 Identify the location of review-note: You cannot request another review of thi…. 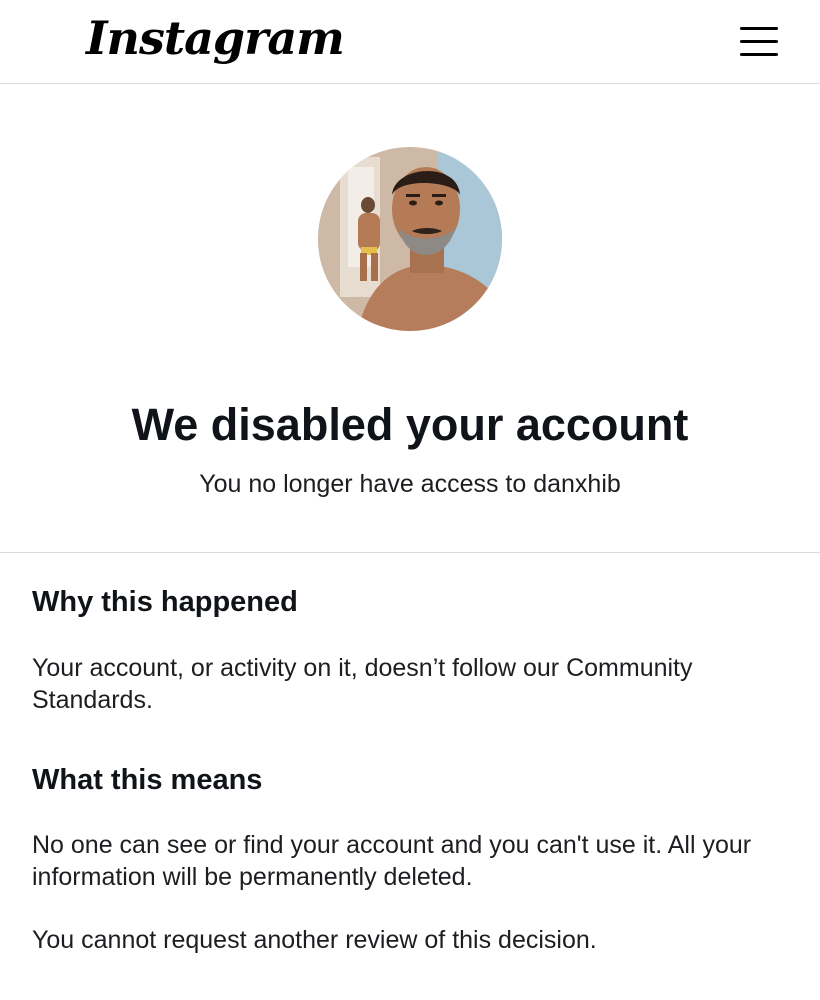
(314, 940).